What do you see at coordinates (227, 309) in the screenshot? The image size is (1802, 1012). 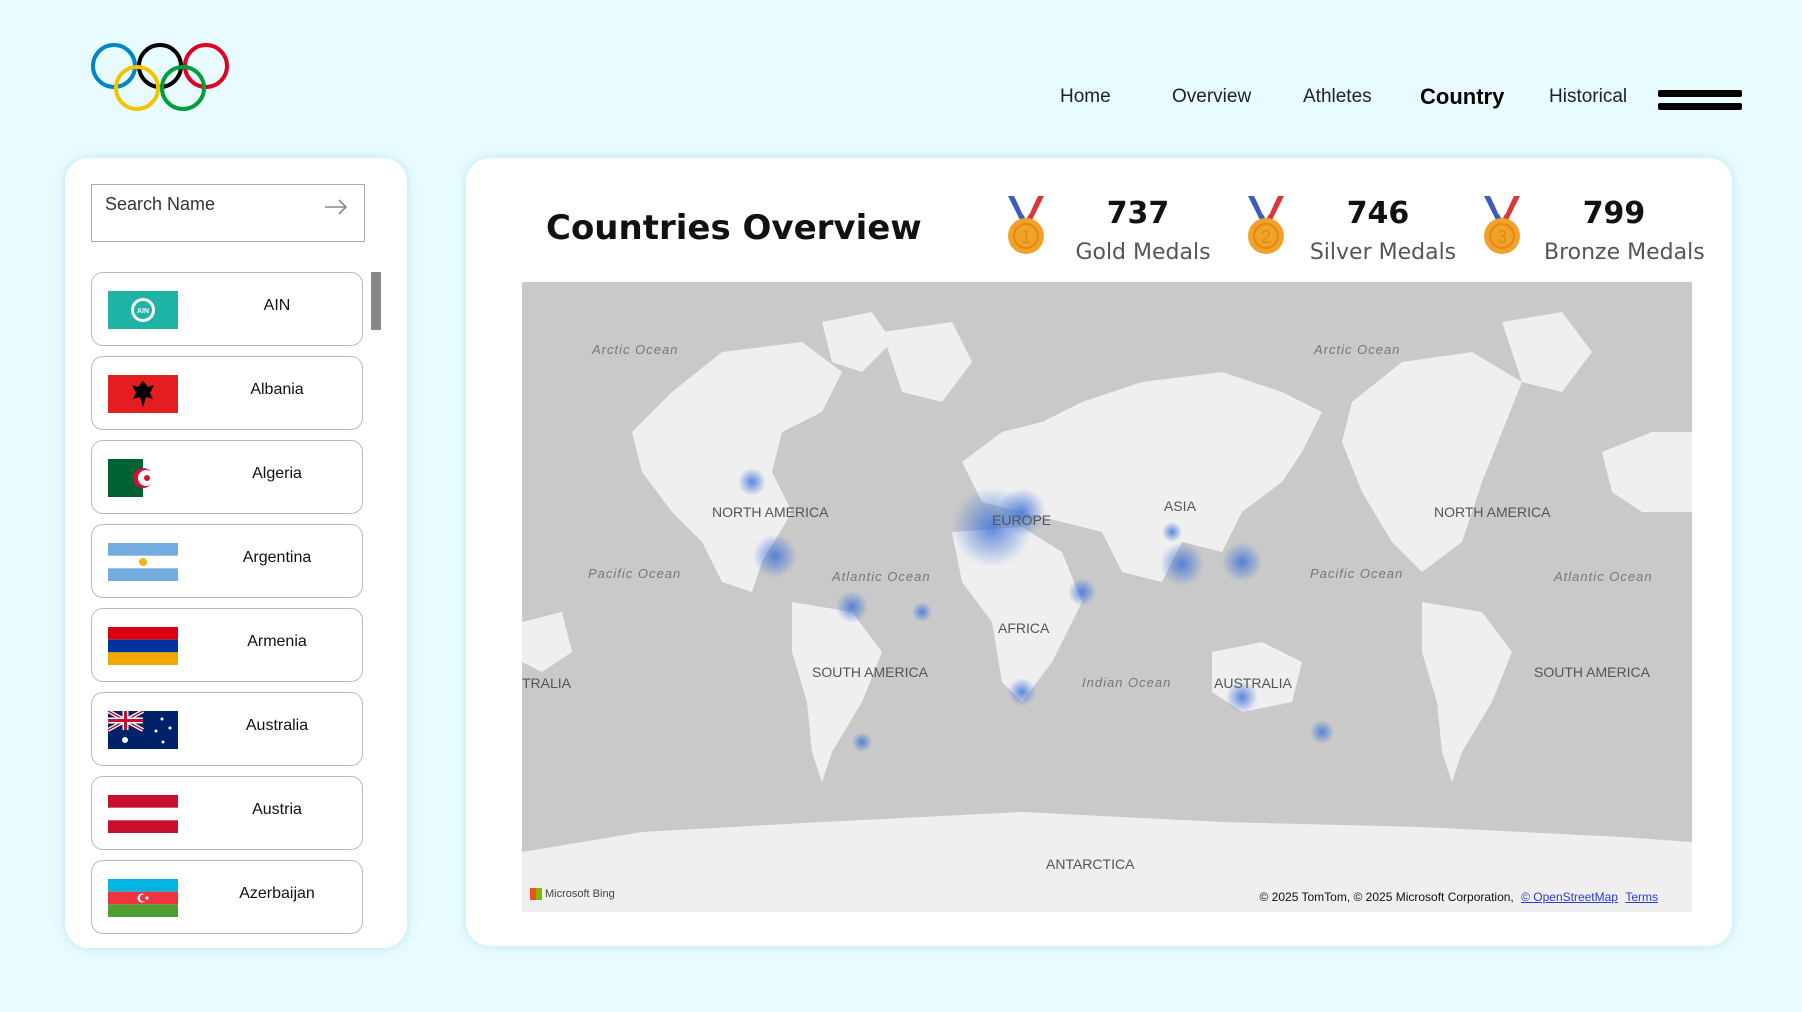 I see `country-item-ain: AIN AIN` at bounding box center [227, 309].